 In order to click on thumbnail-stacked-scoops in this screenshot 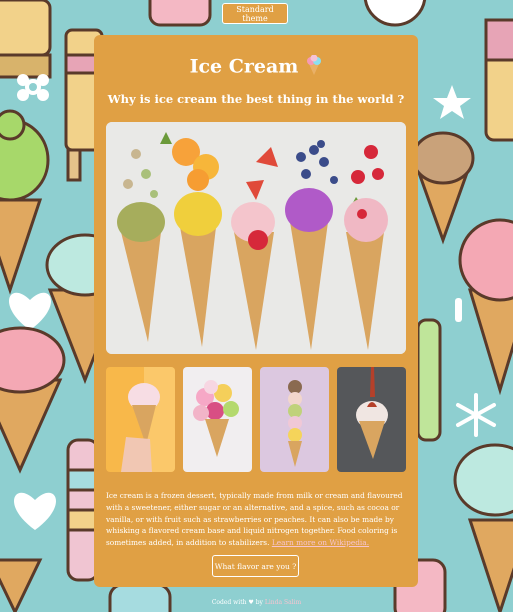, I will do `click(294, 419)`.